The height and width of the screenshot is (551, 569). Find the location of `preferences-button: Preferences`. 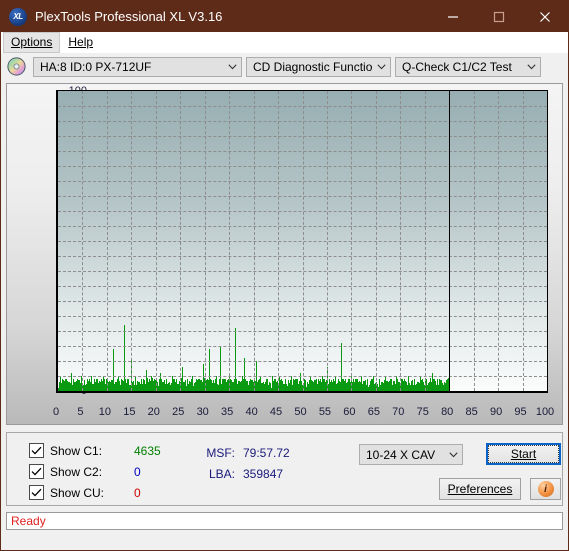

preferences-button: Preferences is located at coordinates (480, 489).